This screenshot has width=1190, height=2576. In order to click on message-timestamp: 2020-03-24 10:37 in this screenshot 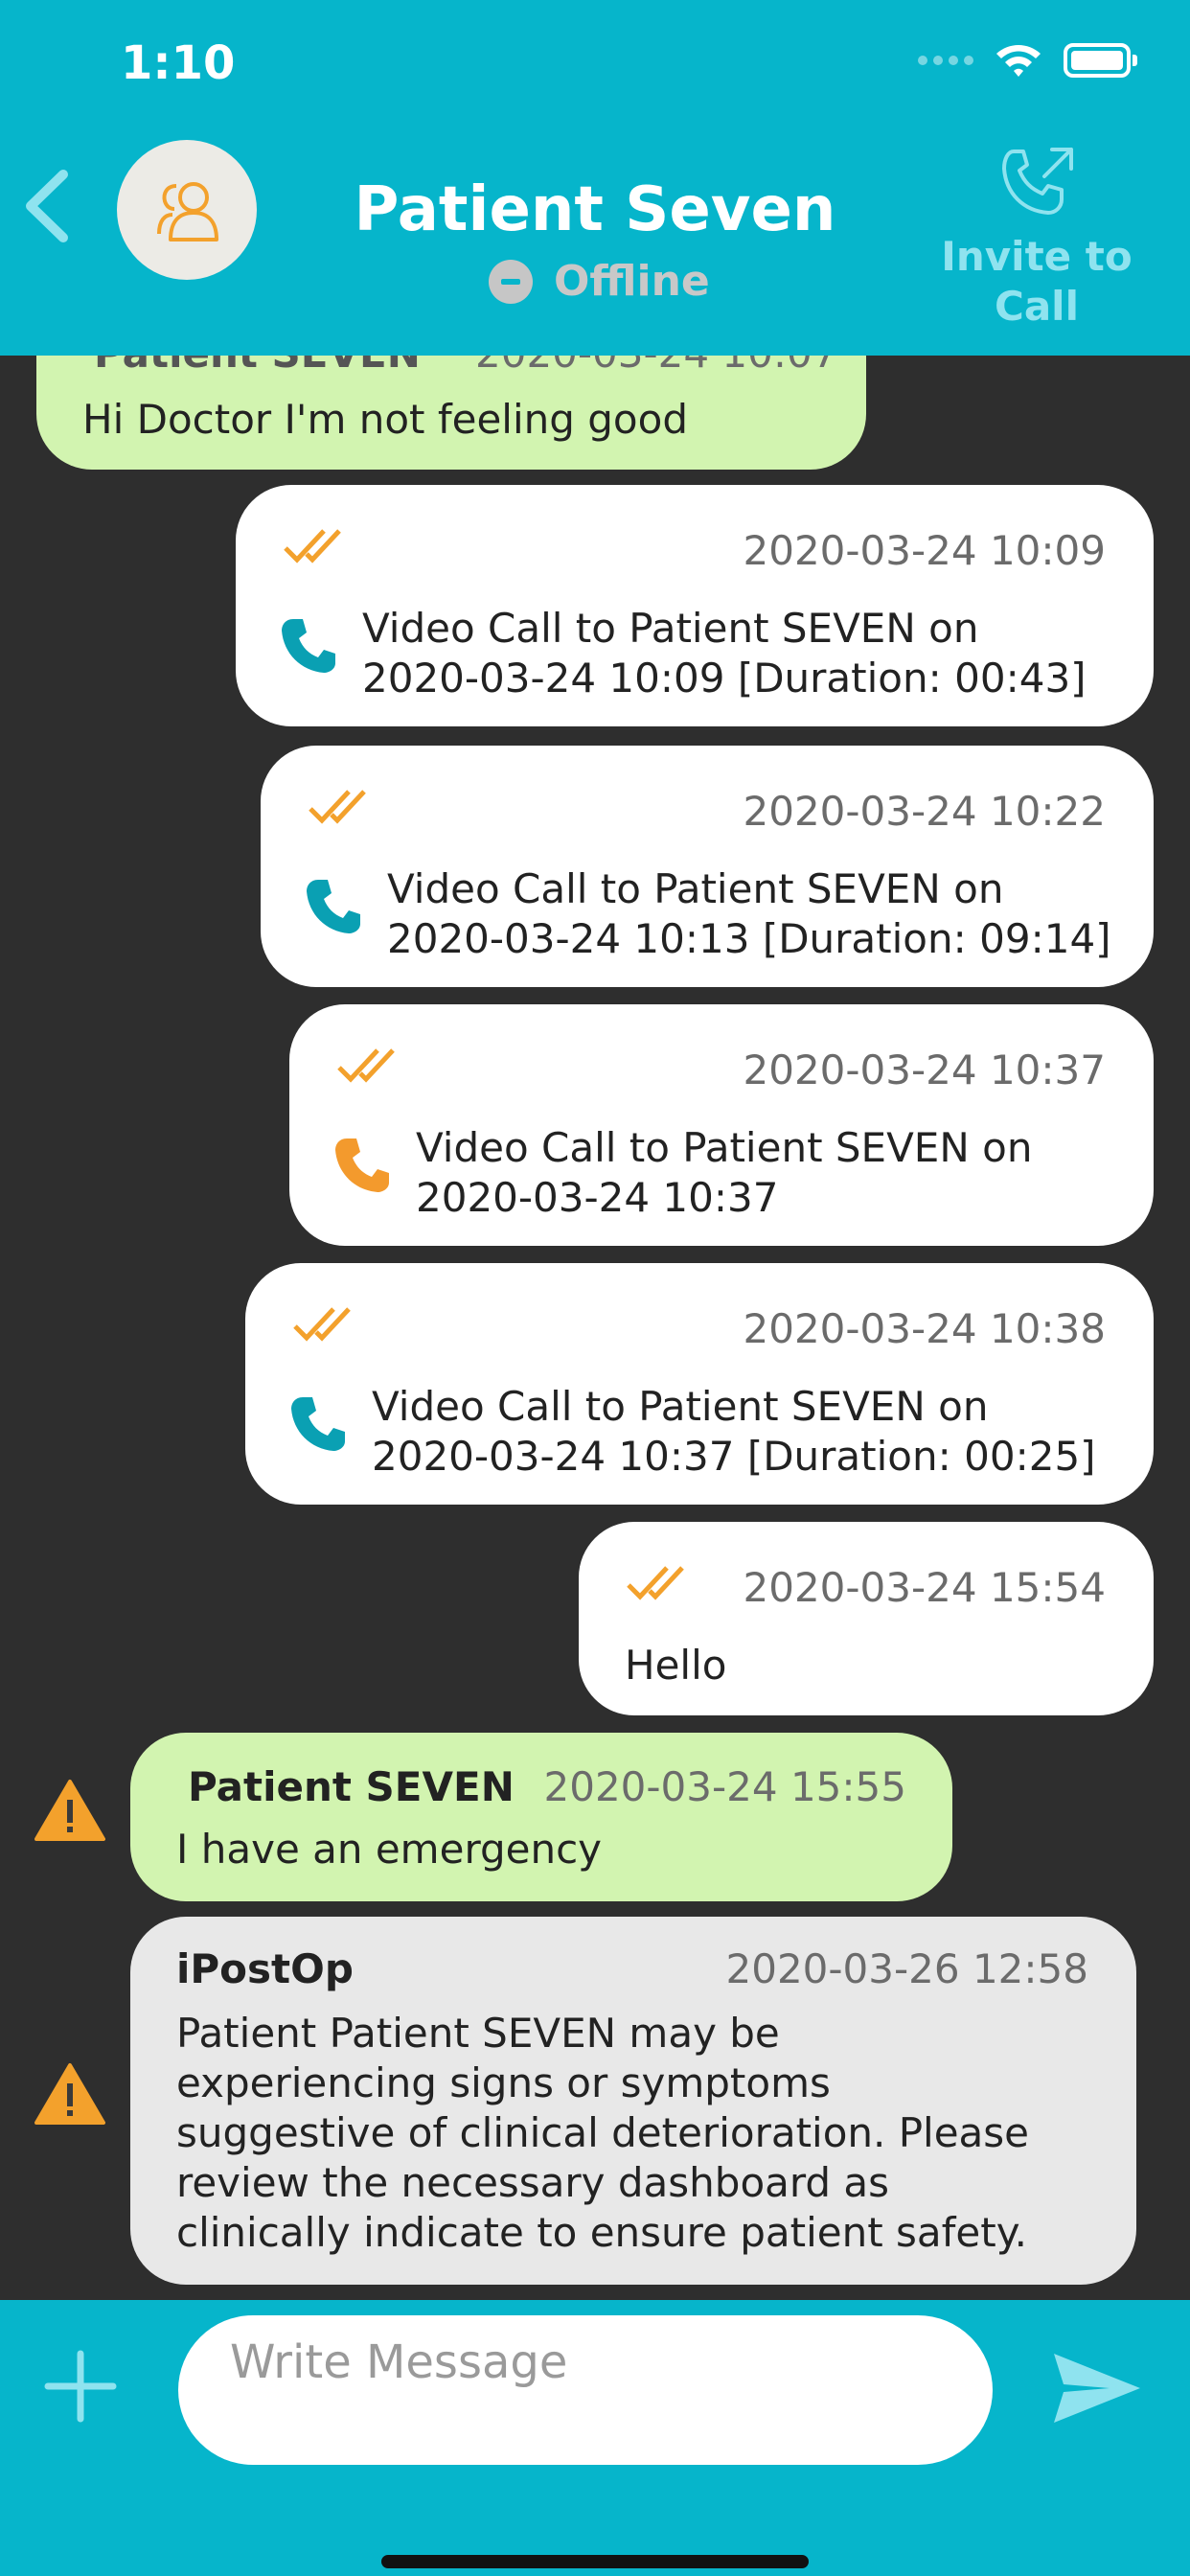, I will do `click(925, 1069)`.